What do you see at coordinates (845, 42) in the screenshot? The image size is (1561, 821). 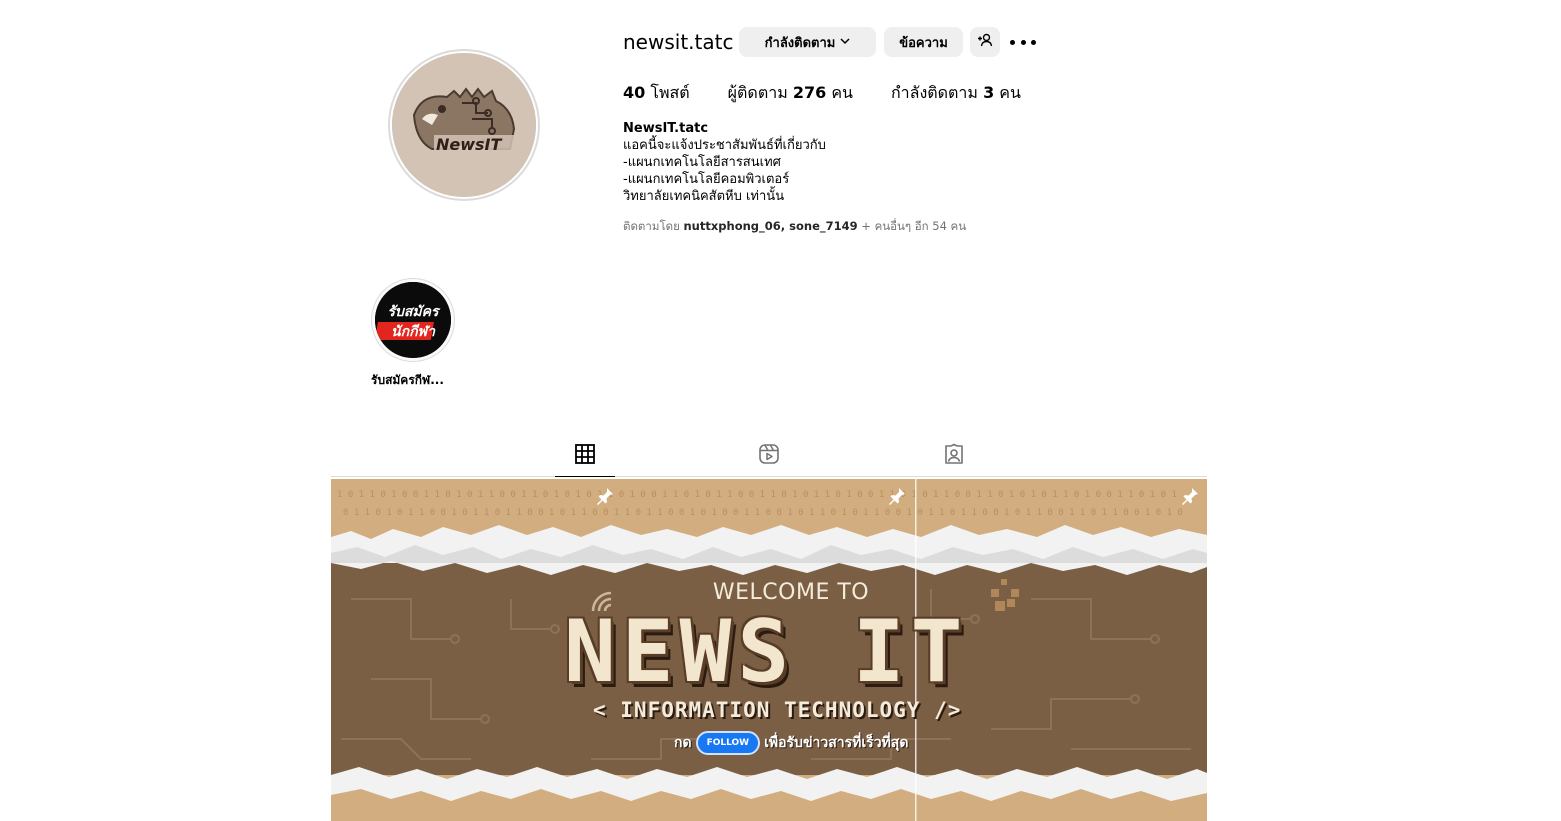 I see `chevron-down-icon` at bounding box center [845, 42].